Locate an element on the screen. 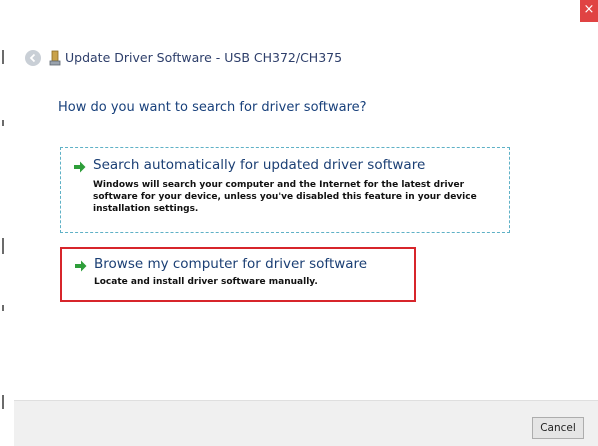  dialog-title: Update Driver Software - USB CH372/CH375 is located at coordinates (204, 57).